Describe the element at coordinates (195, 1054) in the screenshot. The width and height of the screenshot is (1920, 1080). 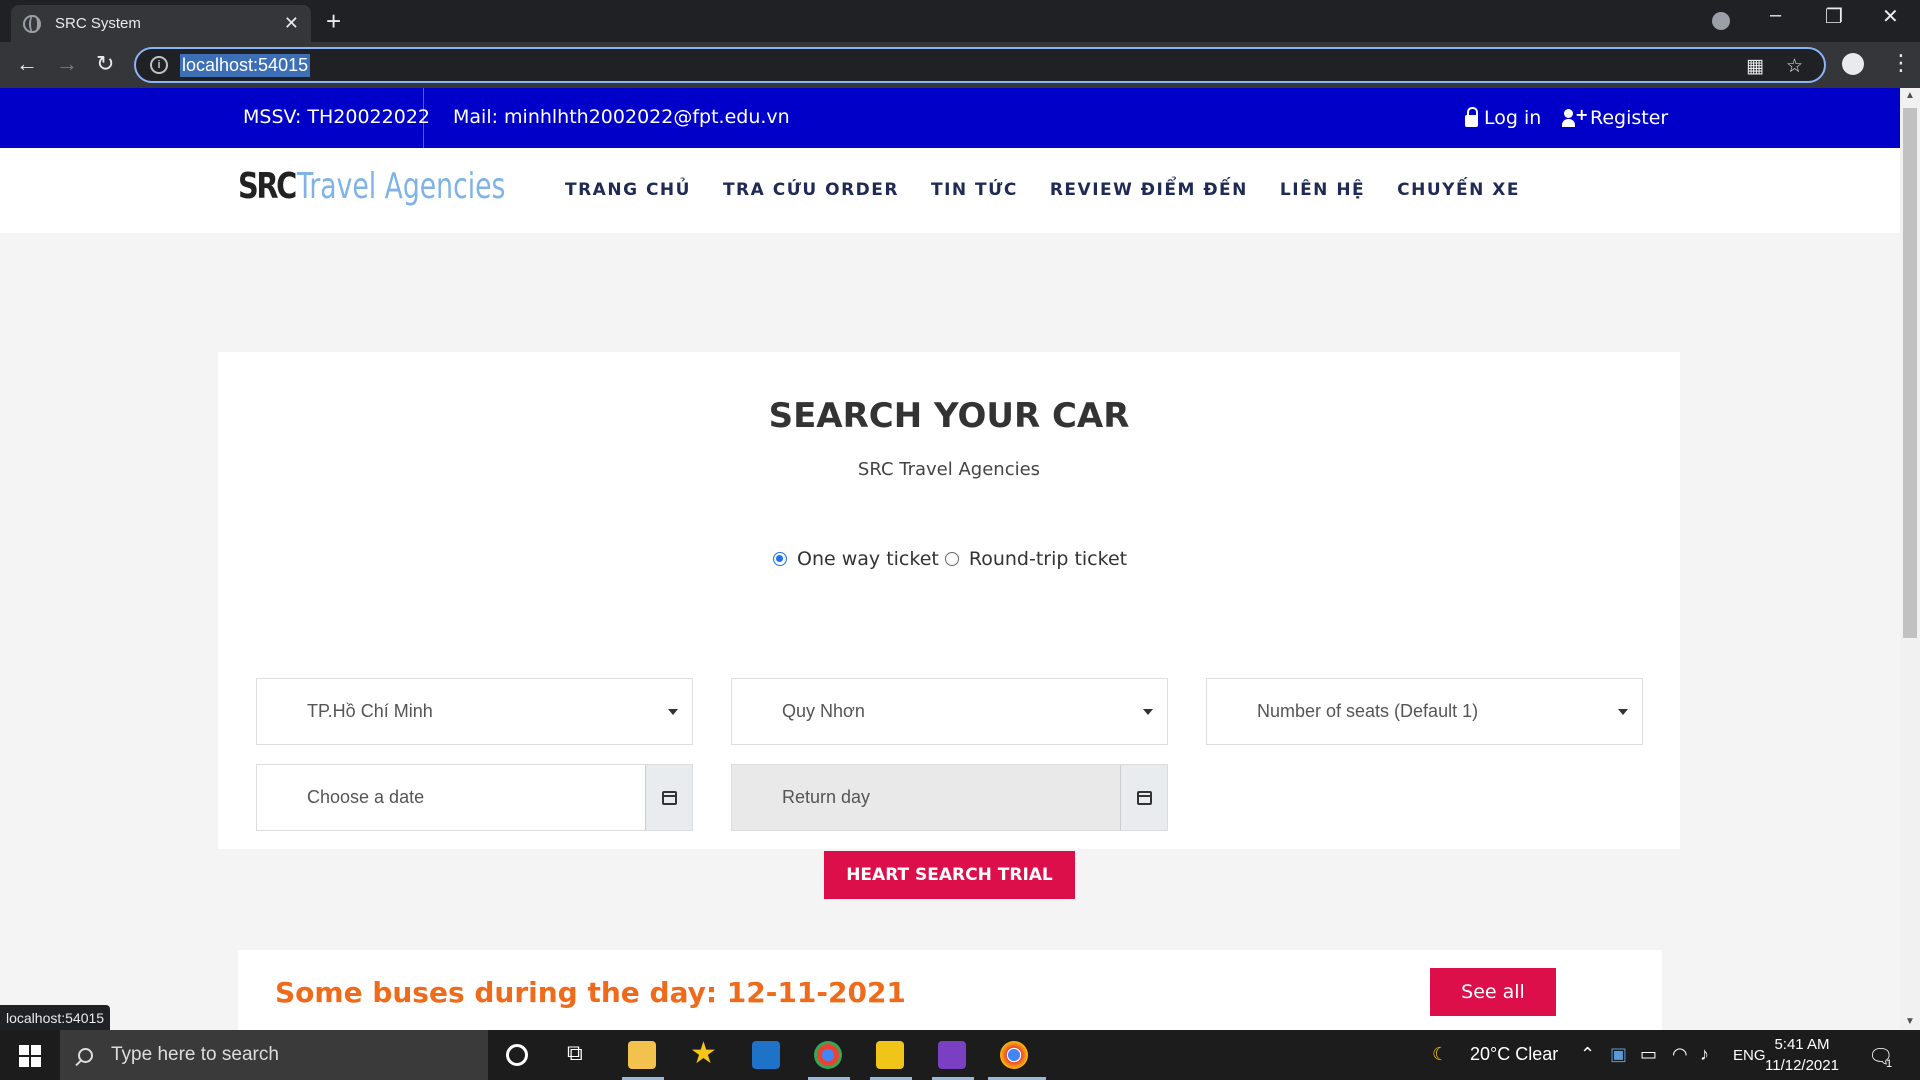
I see `taskbar-search-placeholder: Type here to search` at that location.